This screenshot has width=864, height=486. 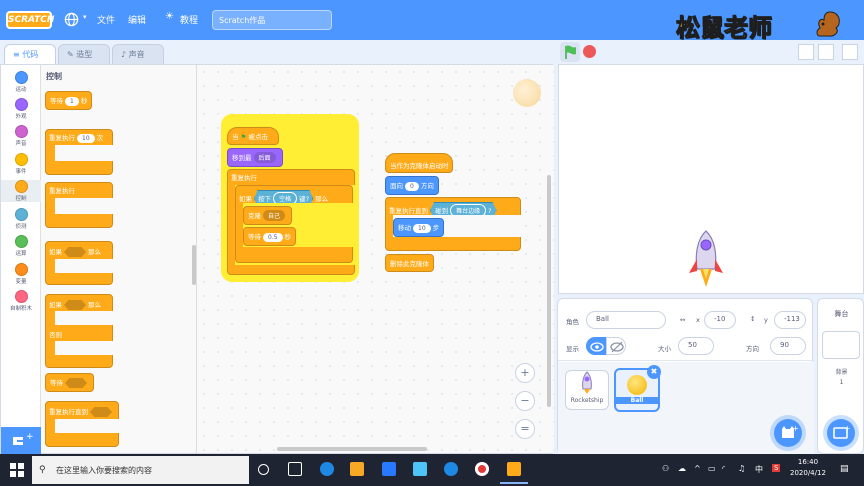 What do you see at coordinates (21, 301) in the screenshot?
I see `category-myblocks: 自制积木` at bounding box center [21, 301].